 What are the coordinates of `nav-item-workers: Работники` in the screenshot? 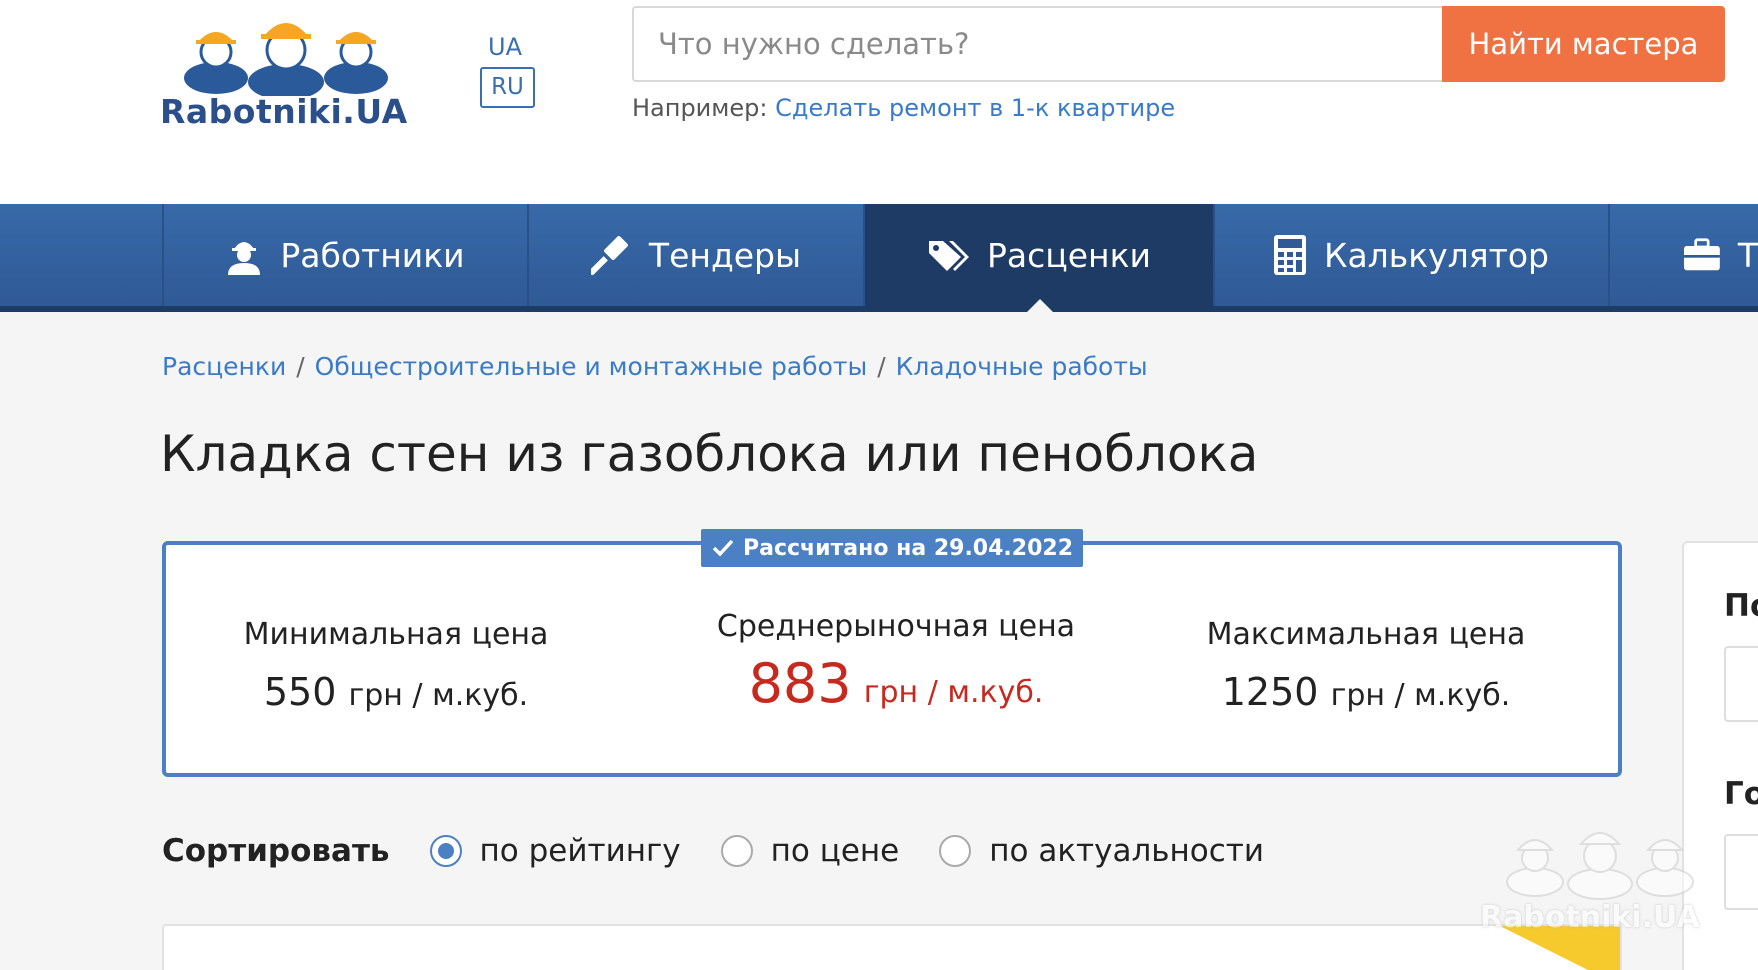 It's located at (344, 255).